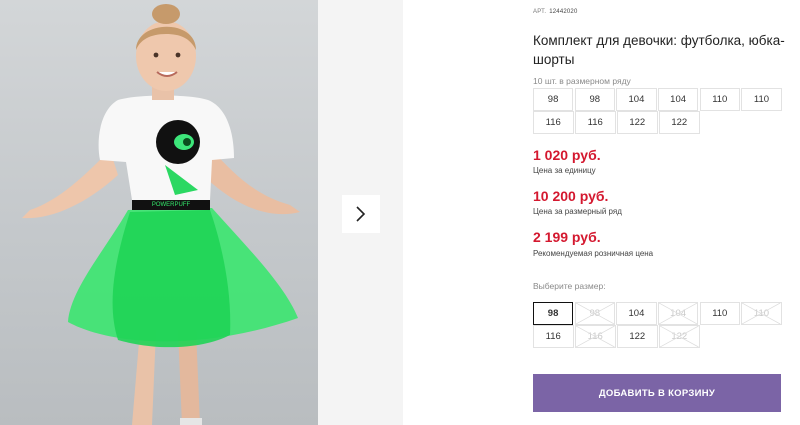 This screenshot has height=425, width=800. I want to click on size-option-label: 98, so click(553, 313).